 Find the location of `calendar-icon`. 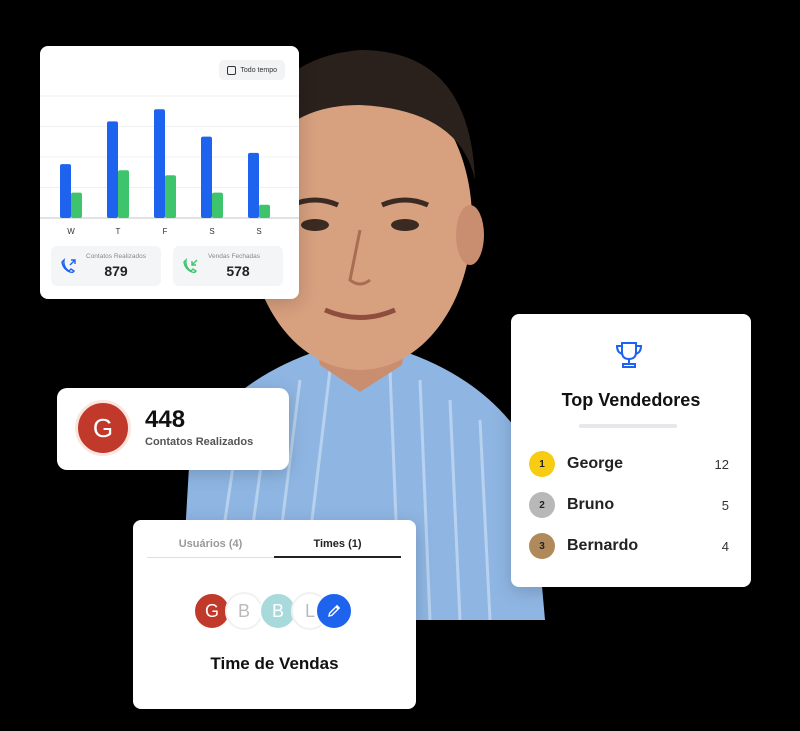

calendar-icon is located at coordinates (232, 70).